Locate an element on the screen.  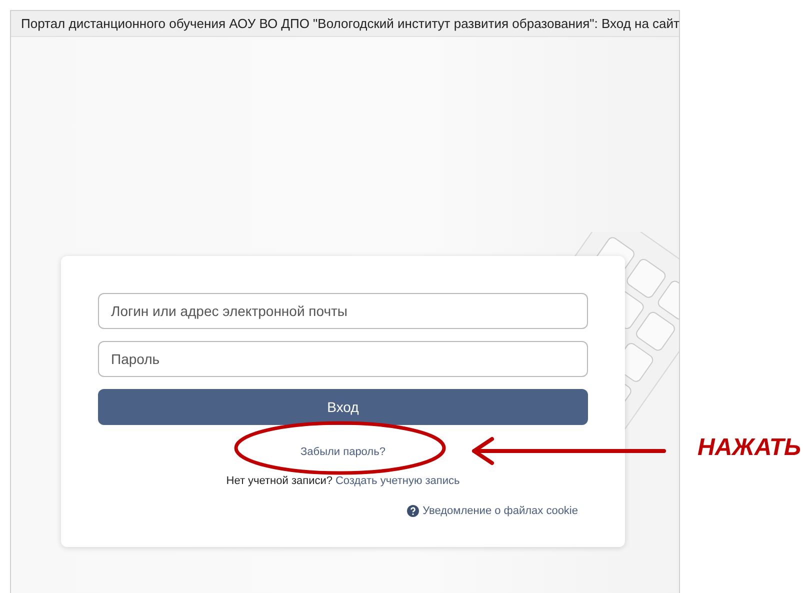
forgot-password-link: Забыли пароль? is located at coordinates (343, 452).